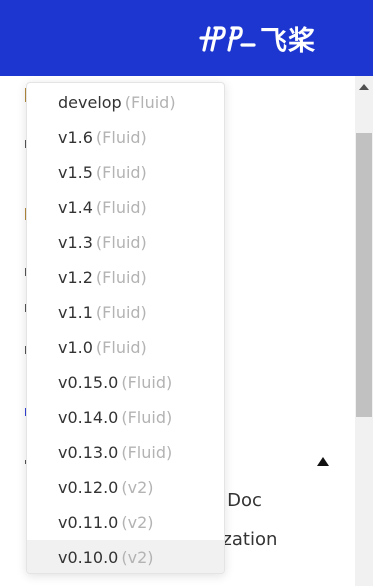 The width and height of the screenshot is (373, 586). Describe the element at coordinates (75, 312) in the screenshot. I see `version-number: v1.1` at that location.